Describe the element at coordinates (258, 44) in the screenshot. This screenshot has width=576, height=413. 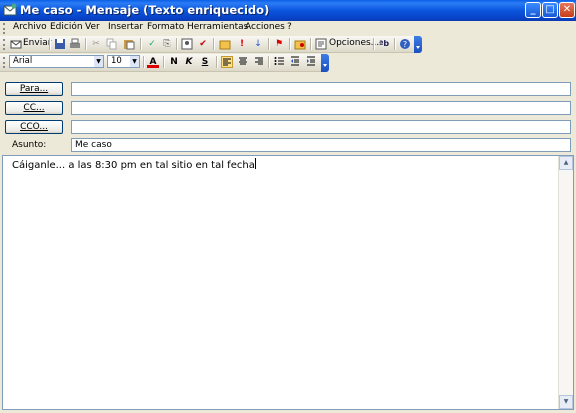
I see `importance-low-icon: ↓` at that location.